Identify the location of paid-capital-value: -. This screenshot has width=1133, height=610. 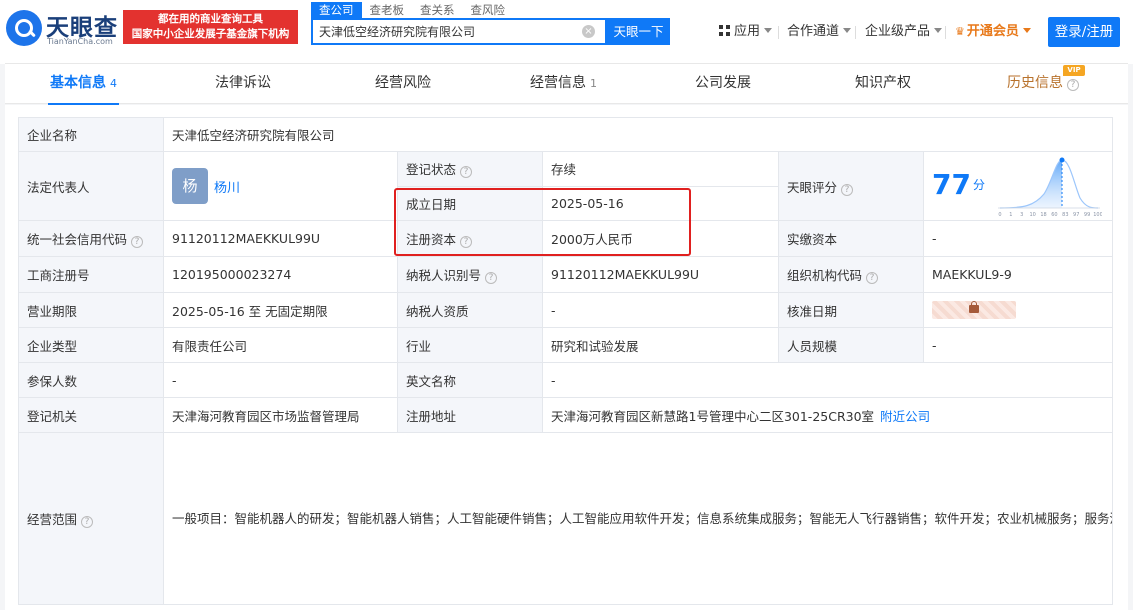
(1018, 238).